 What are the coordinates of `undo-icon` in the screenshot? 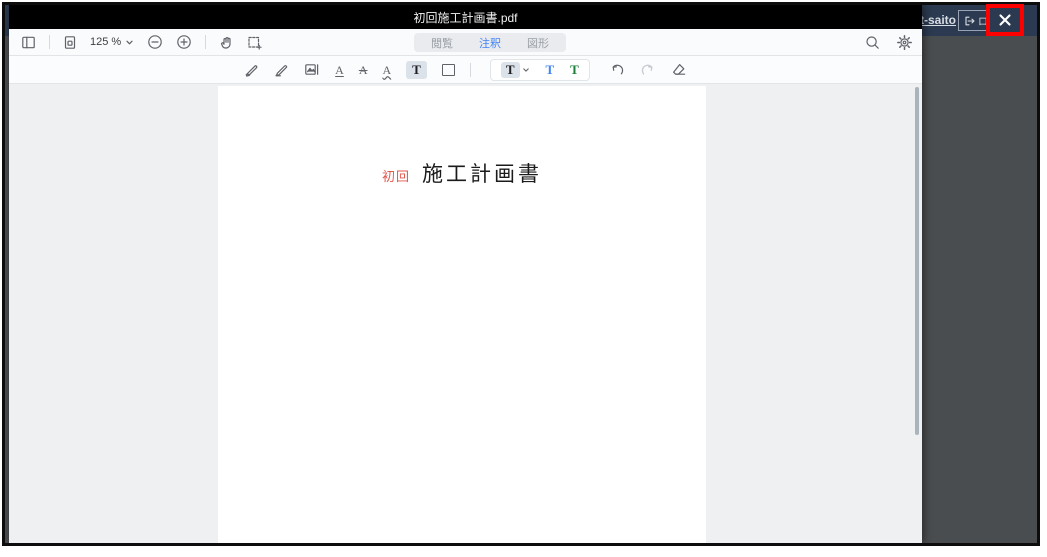 It's located at (617, 69).